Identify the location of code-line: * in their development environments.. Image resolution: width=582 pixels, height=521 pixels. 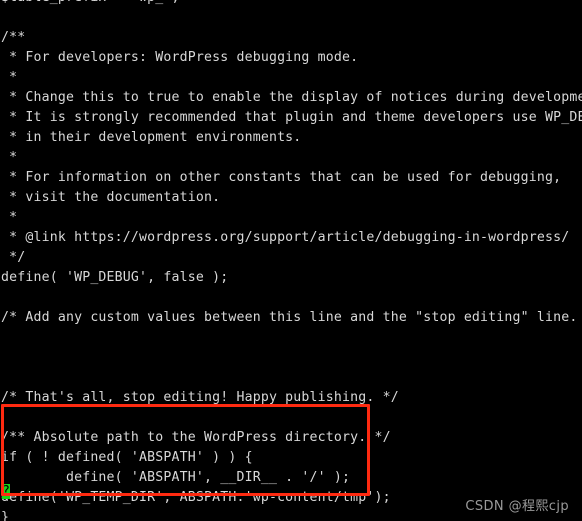
(151, 137).